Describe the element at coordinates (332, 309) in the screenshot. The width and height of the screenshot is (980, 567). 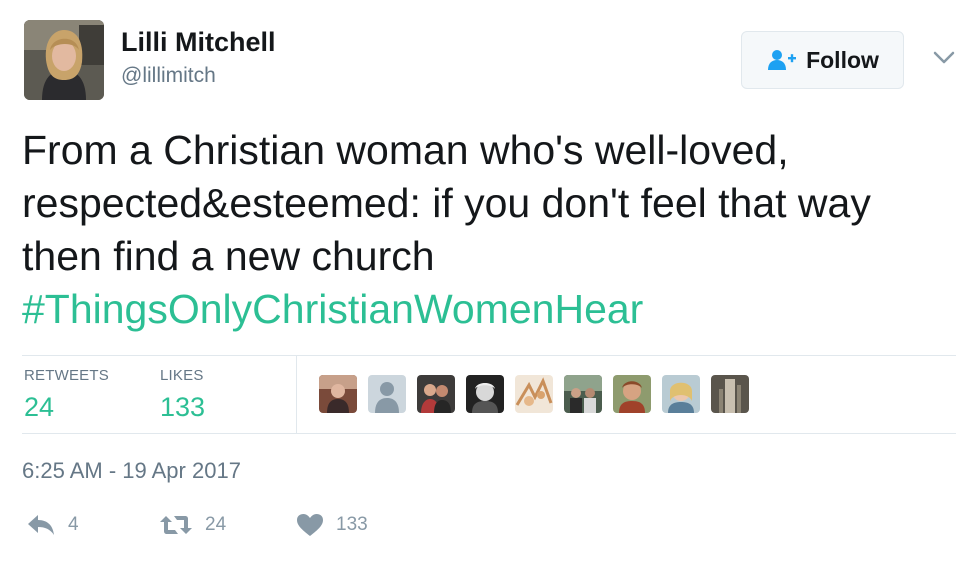
I see `hashtag-link: #ThingsOnlyChristianWomenHear` at that location.